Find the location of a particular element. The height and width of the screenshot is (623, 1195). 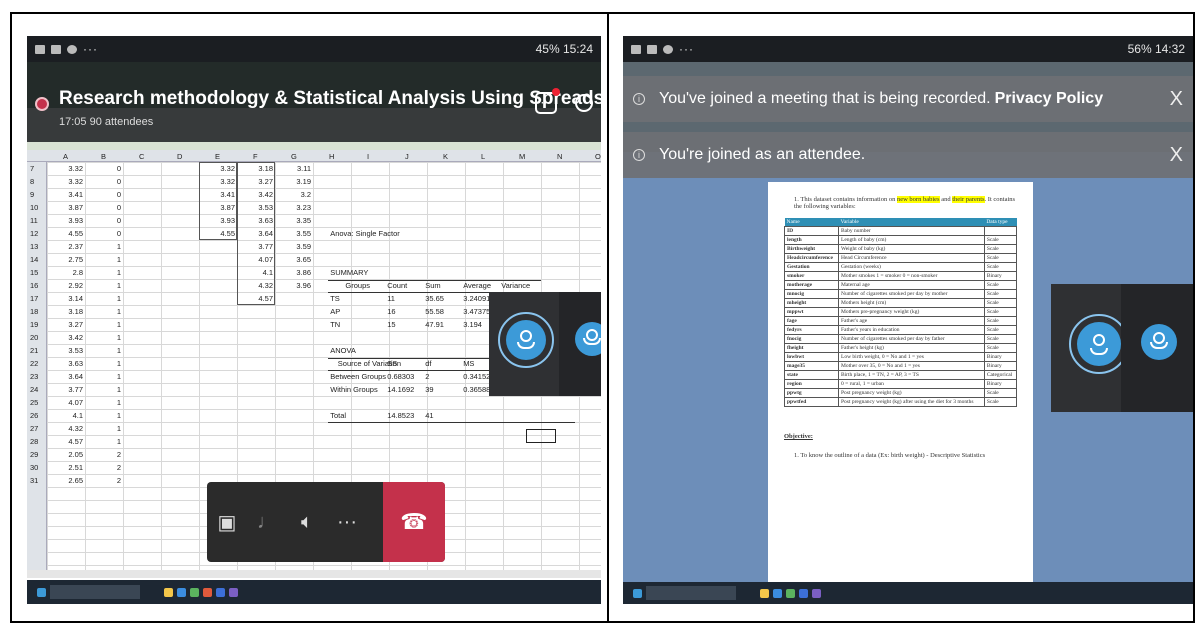

cell: 3.55 is located at coordinates (294, 233).